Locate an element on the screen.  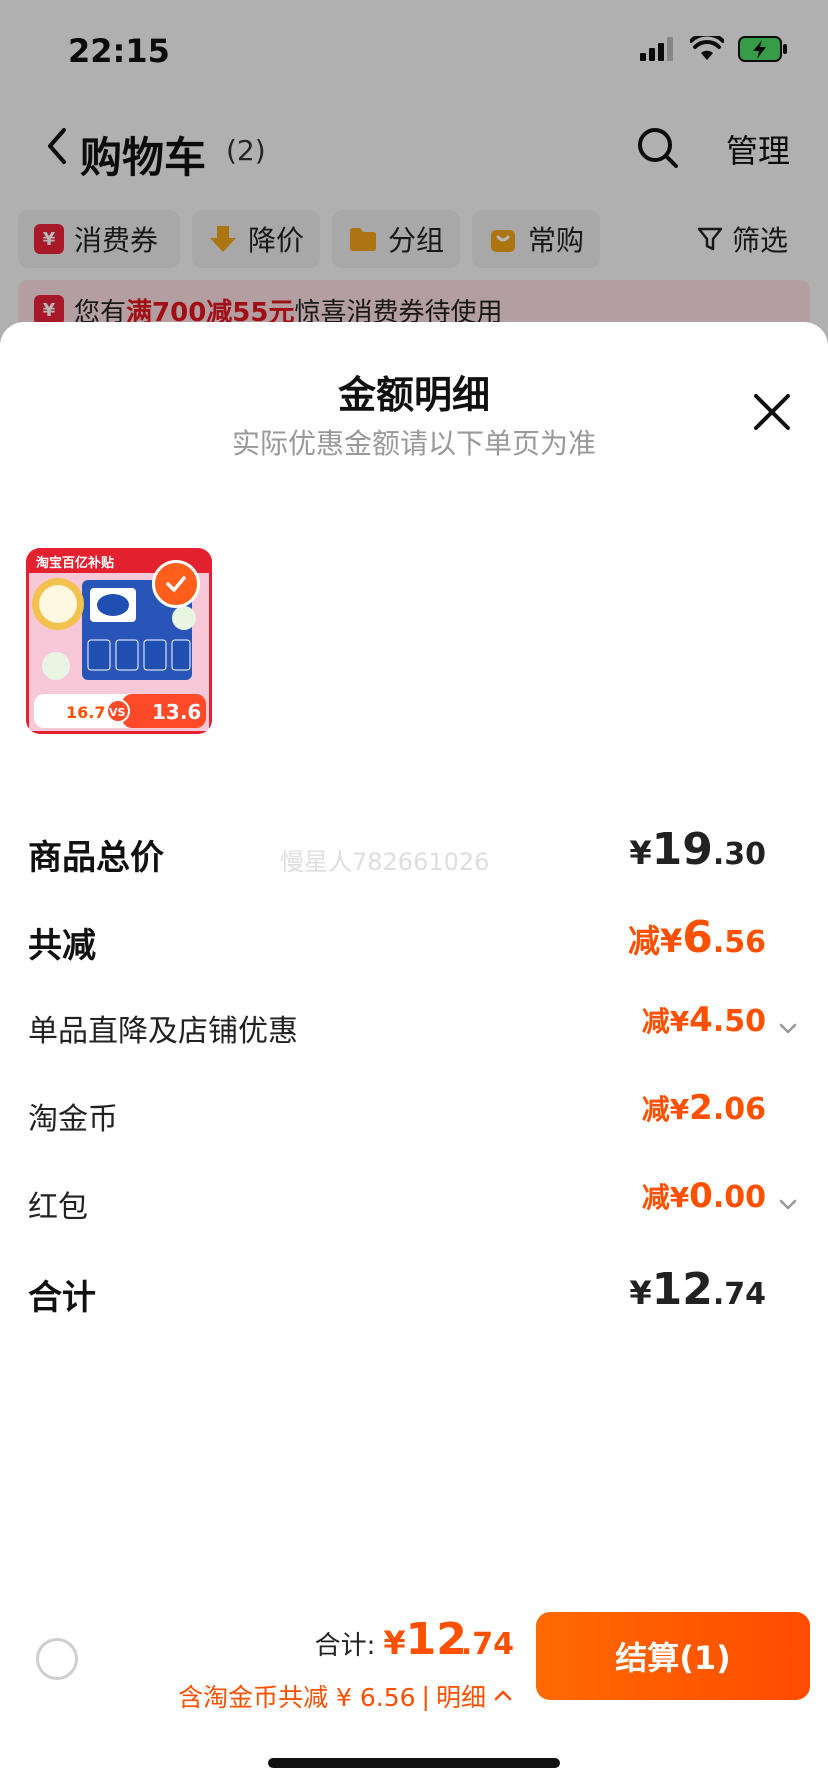
row-label: 商品总价 is located at coordinates (96, 858).